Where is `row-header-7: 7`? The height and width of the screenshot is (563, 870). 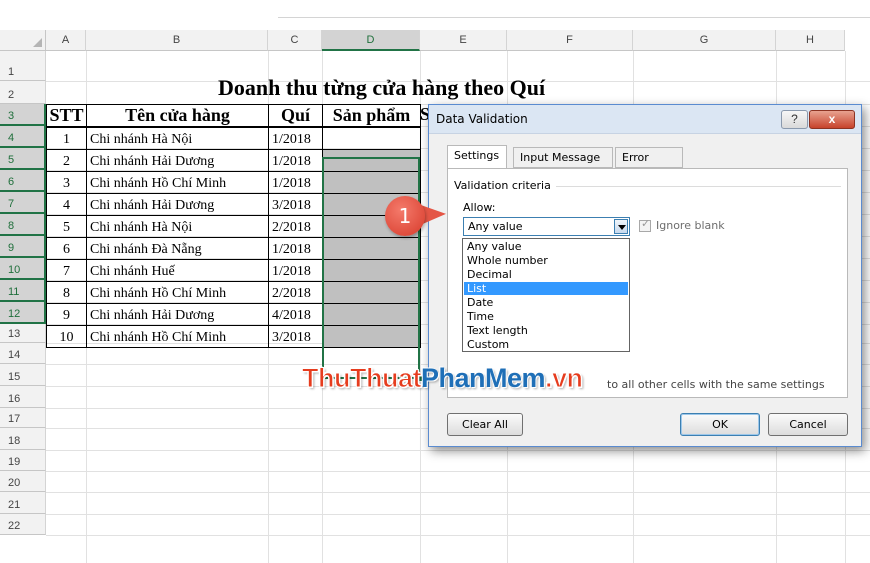 row-header-7: 7 is located at coordinates (23, 203).